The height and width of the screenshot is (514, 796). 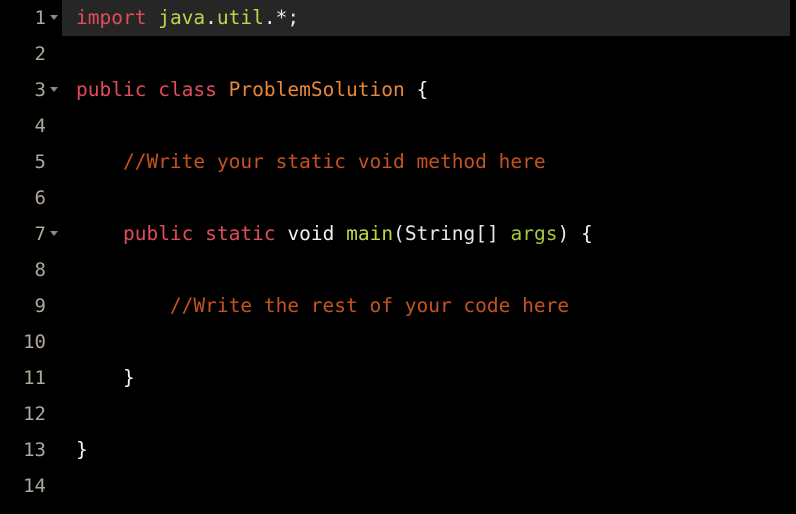 I want to click on token-punct: String, so click(x=440, y=233).